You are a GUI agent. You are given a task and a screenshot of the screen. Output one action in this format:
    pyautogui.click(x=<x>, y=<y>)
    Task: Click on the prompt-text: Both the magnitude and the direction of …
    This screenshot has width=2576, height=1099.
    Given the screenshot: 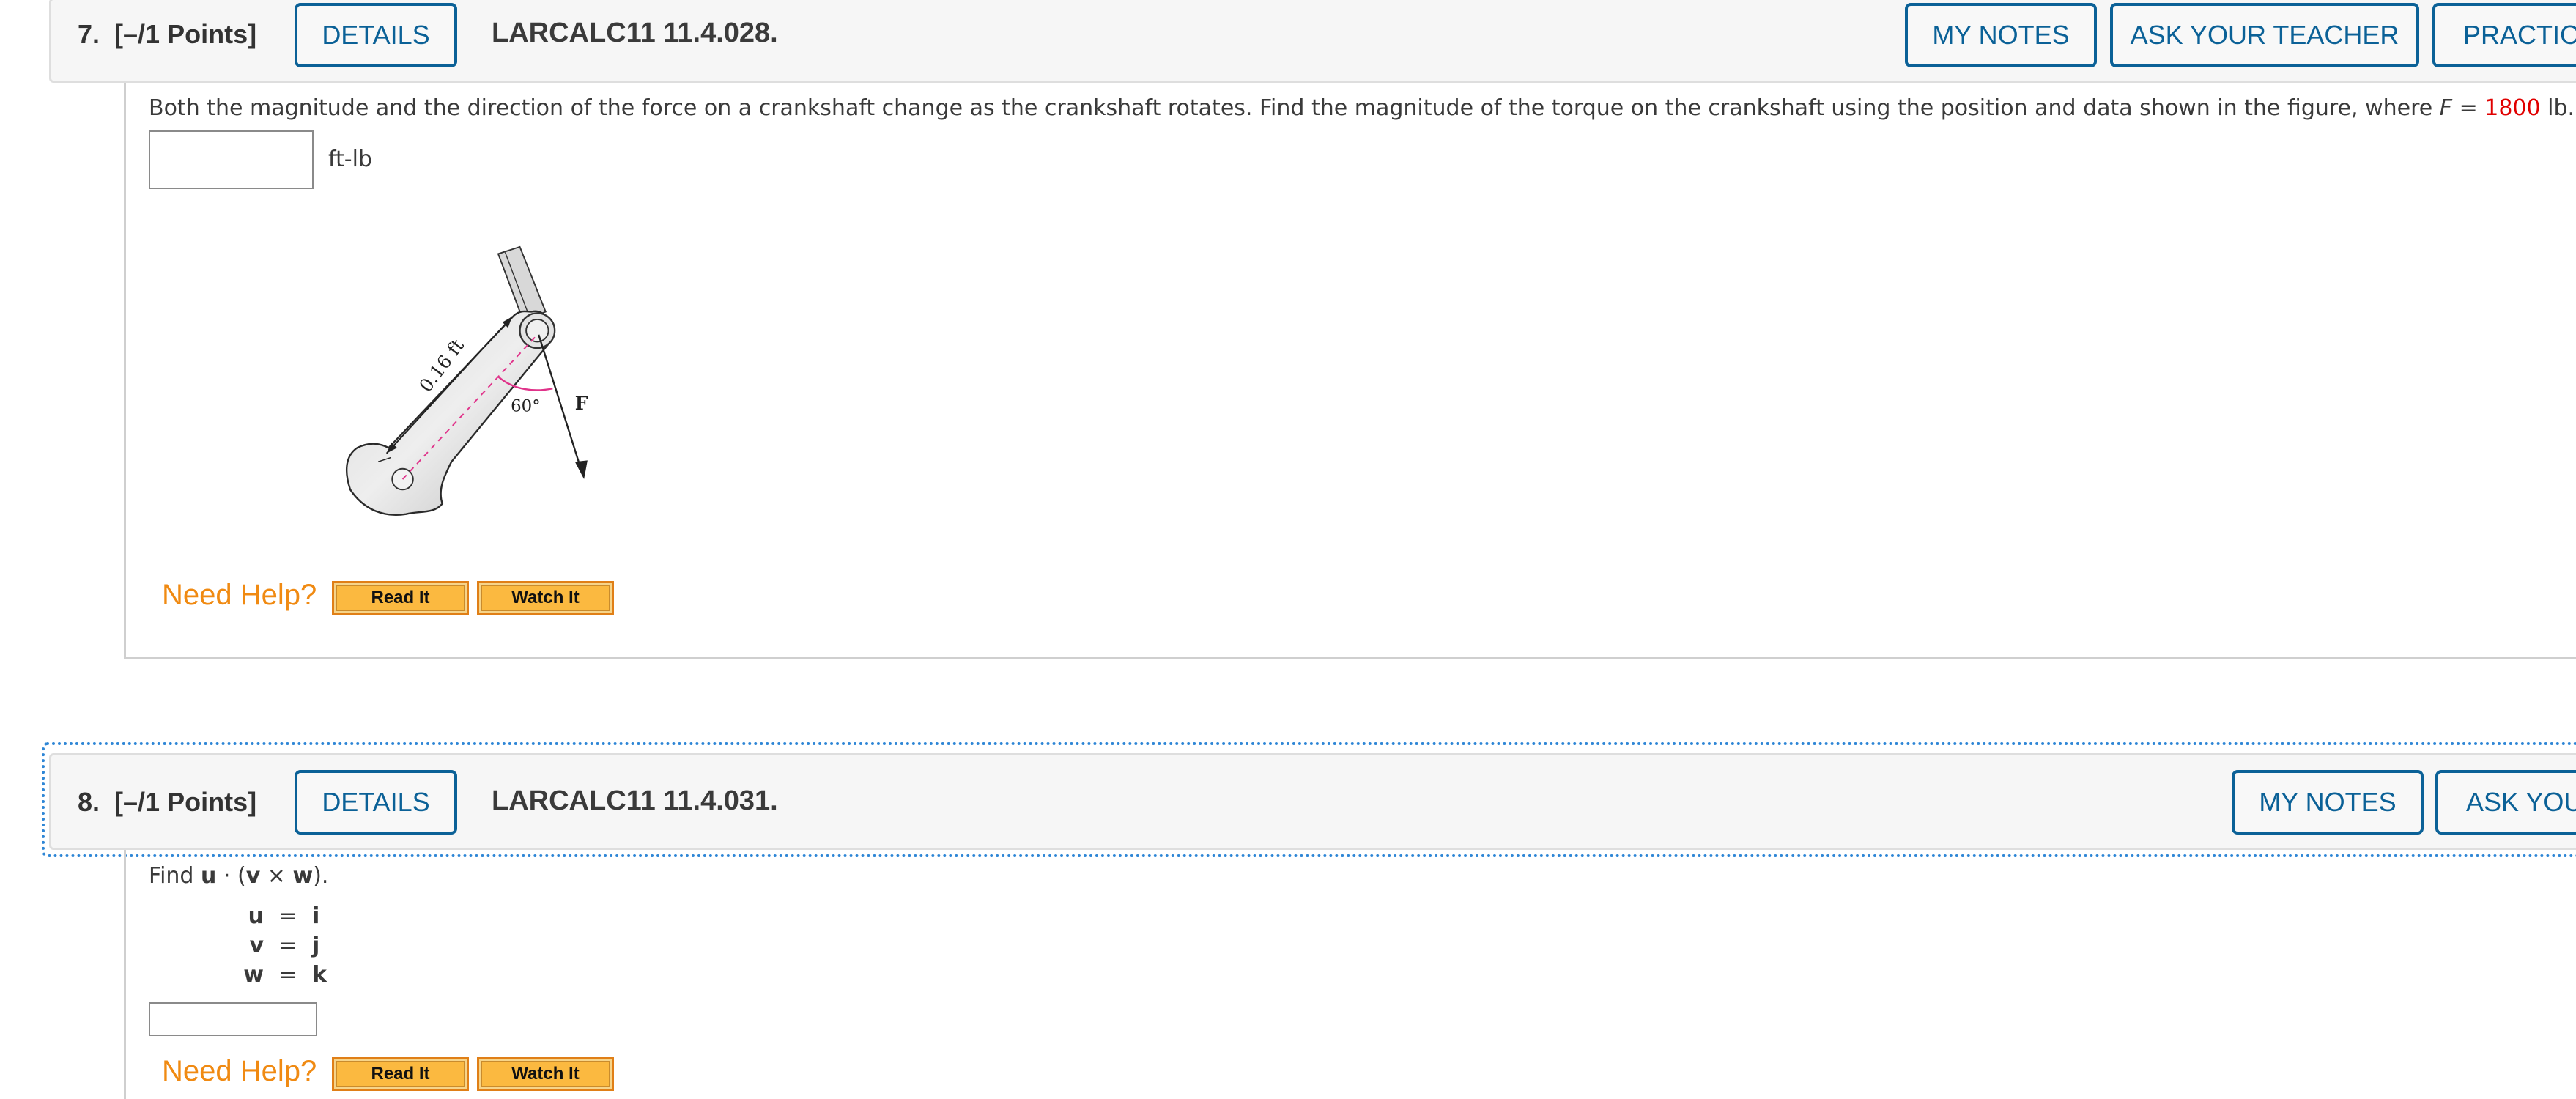 What is the action you would take?
    pyautogui.click(x=1294, y=108)
    